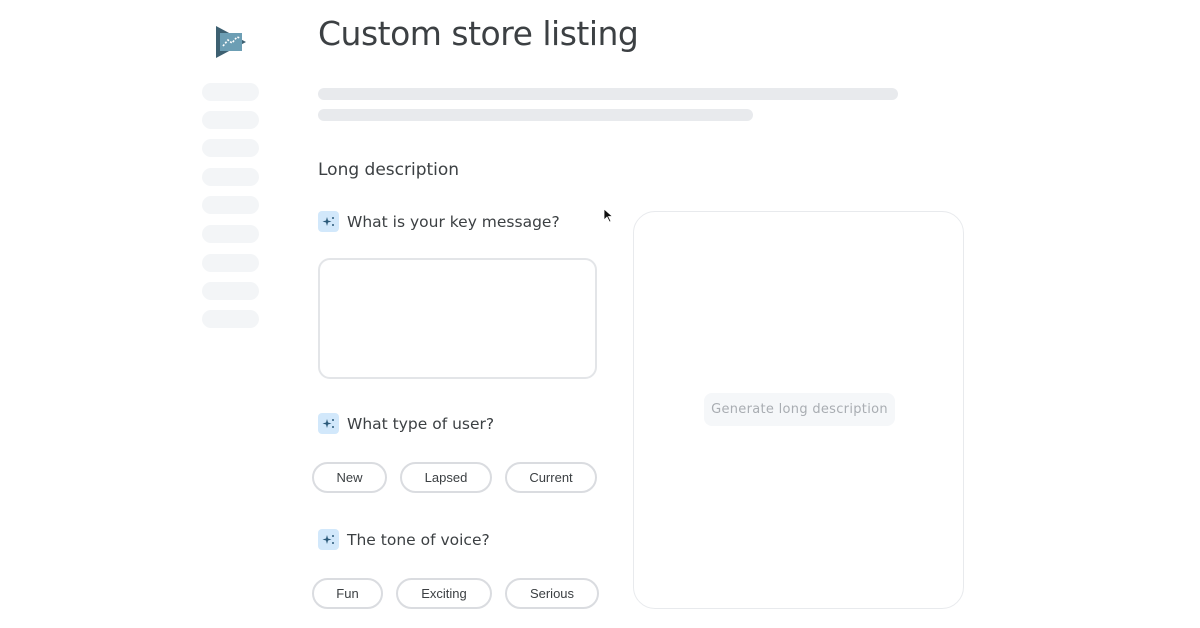 This screenshot has height=628, width=1200. Describe the element at coordinates (551, 477) in the screenshot. I see `user-type-chip-current: Current` at that location.